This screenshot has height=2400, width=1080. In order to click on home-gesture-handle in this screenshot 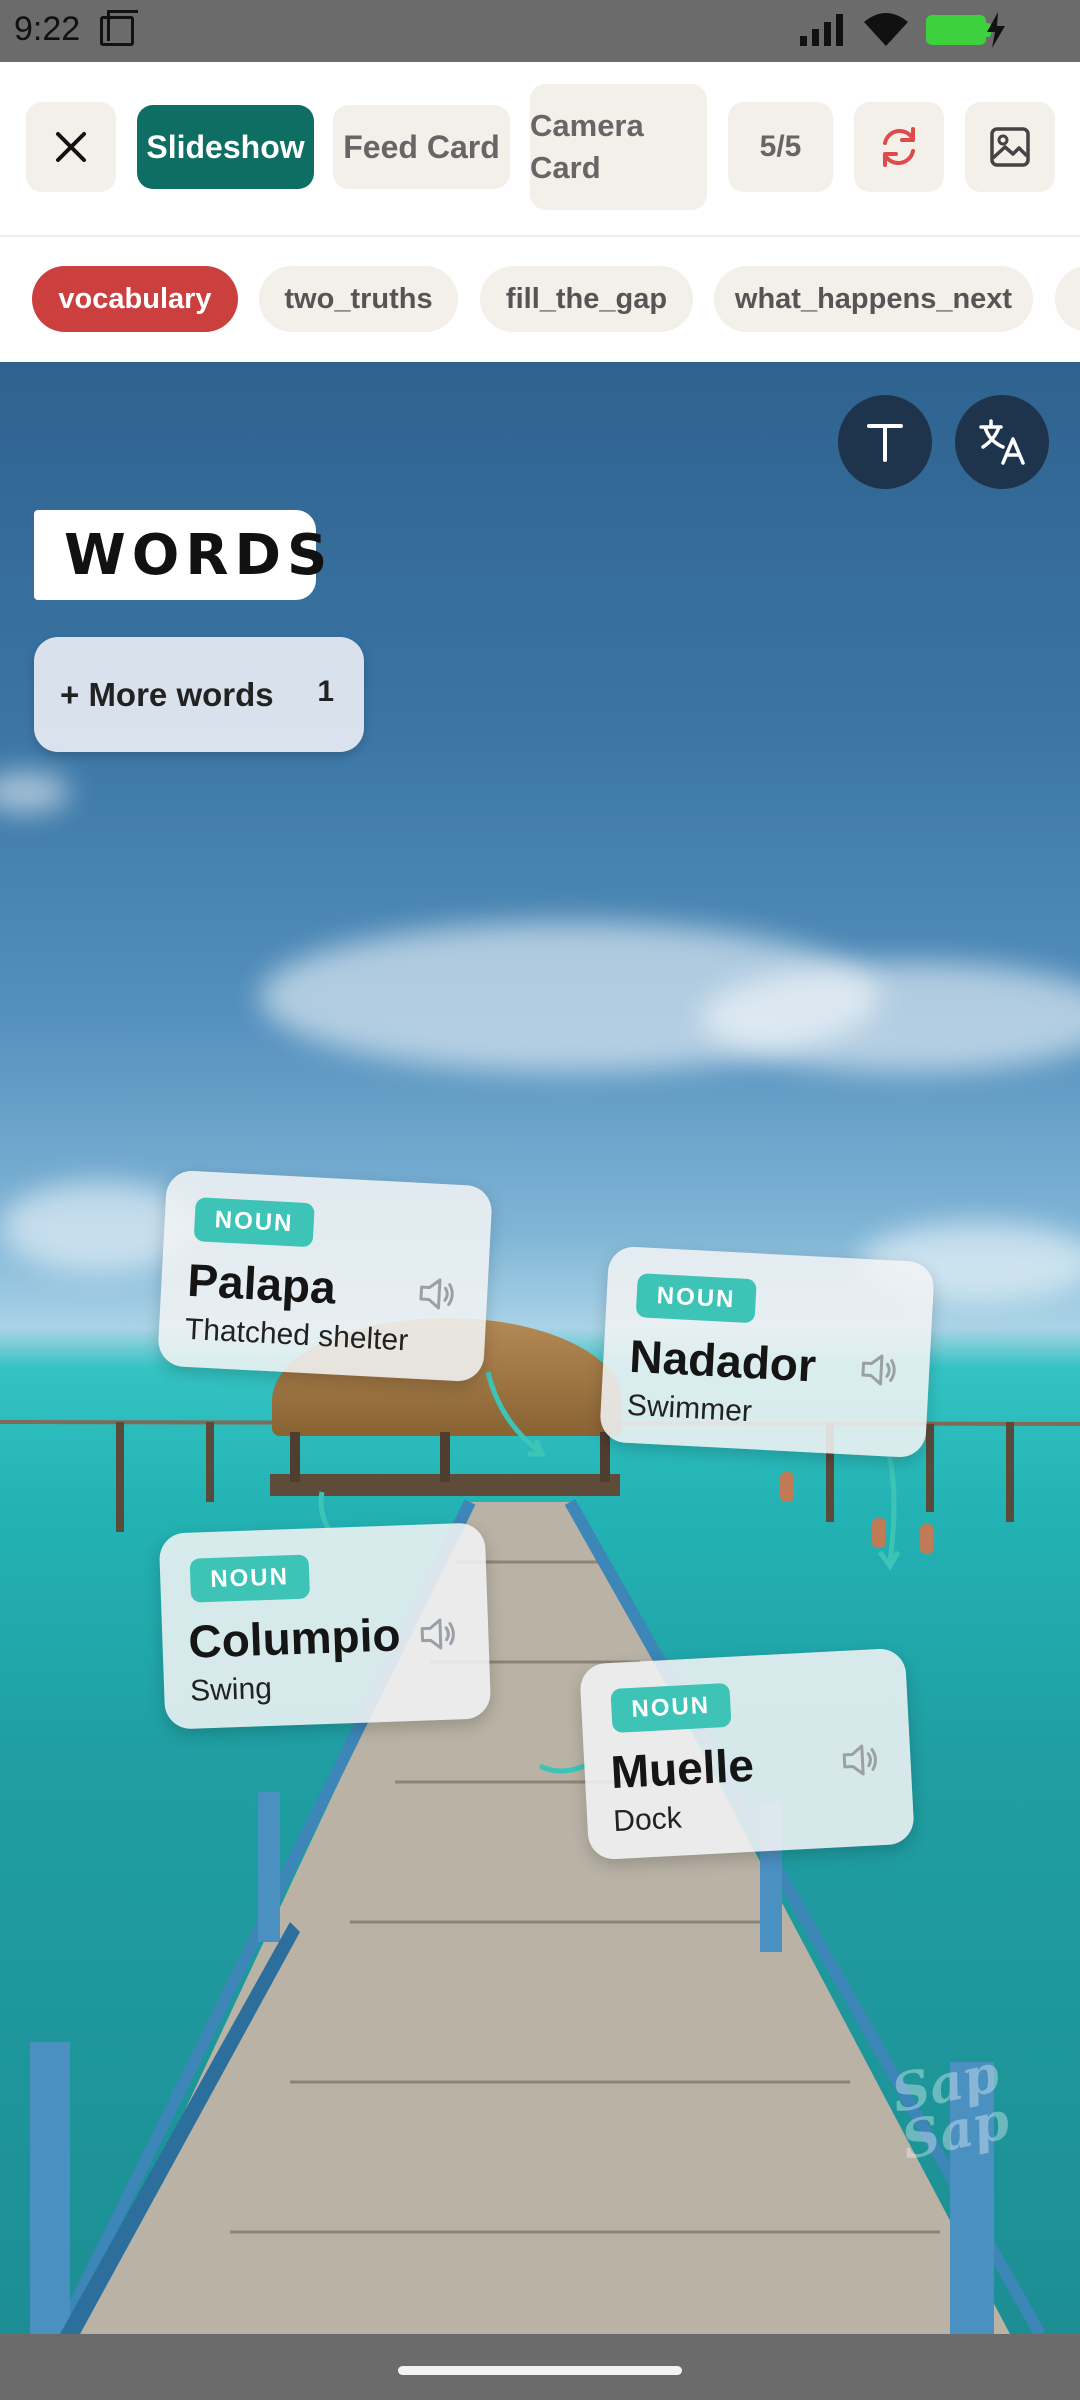, I will do `click(540, 2370)`.